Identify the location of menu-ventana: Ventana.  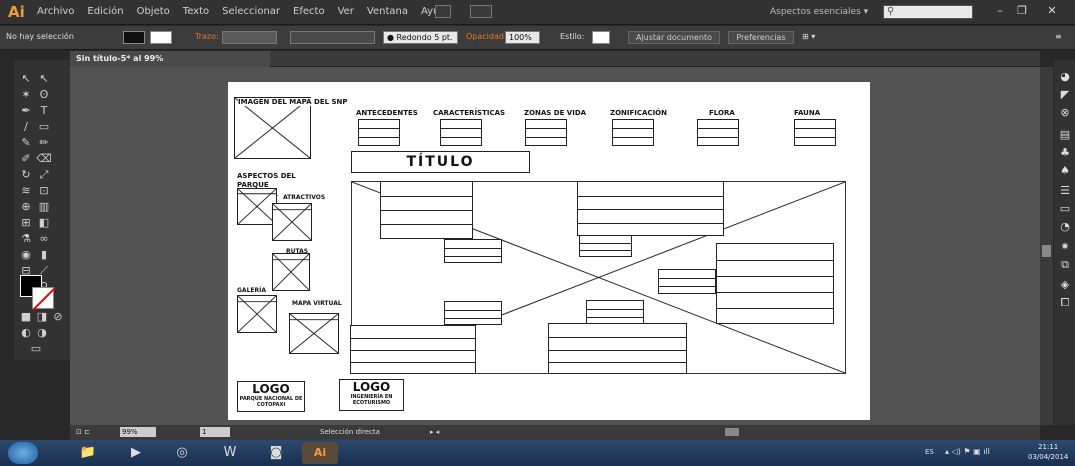
(387, 11).